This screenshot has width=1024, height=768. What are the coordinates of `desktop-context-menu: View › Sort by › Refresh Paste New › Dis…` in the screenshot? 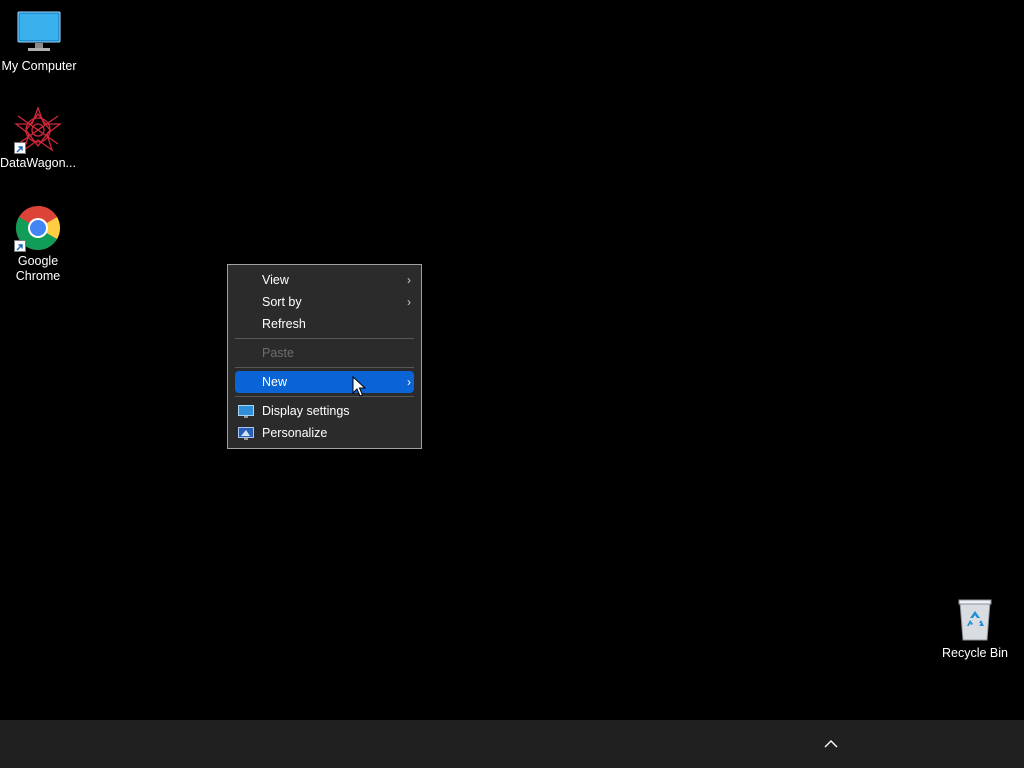 It's located at (324, 356).